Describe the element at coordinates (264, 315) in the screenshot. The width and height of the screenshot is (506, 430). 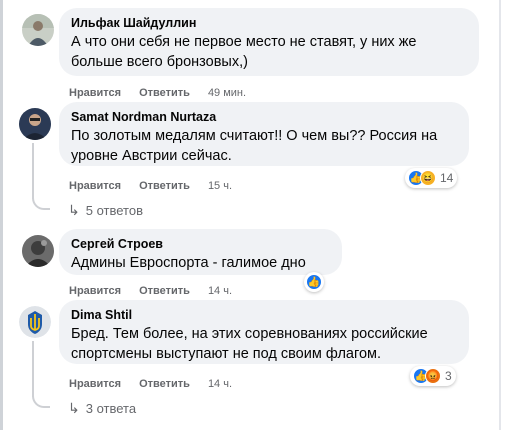
I see `comment-author: Dima Shtil` at that location.